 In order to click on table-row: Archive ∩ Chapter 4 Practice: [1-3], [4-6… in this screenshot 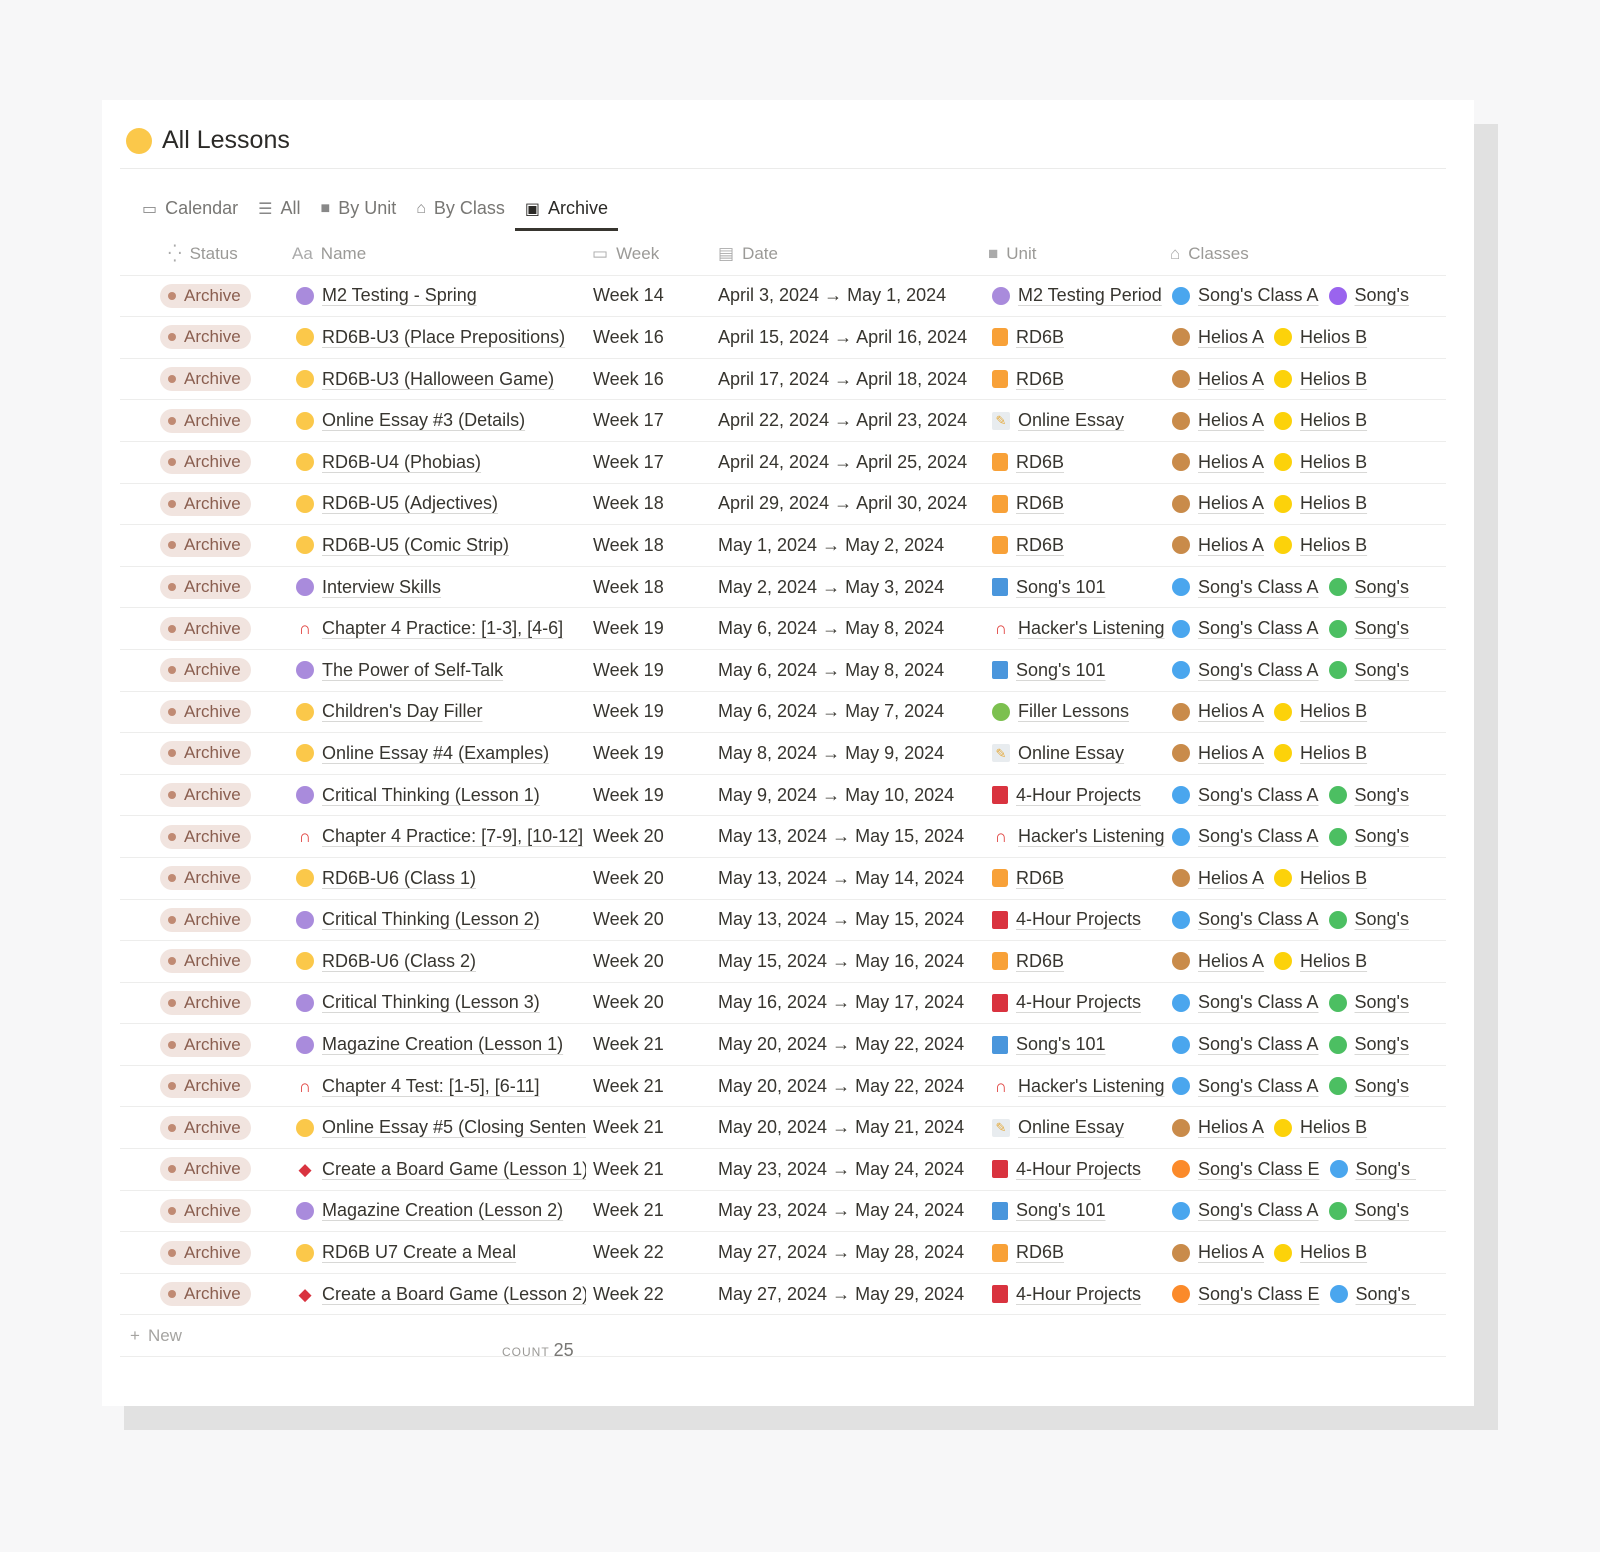, I will do `click(783, 629)`.